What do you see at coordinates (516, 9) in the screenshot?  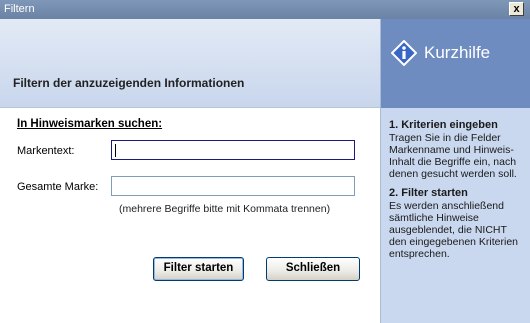 I see `close-window-button: x` at bounding box center [516, 9].